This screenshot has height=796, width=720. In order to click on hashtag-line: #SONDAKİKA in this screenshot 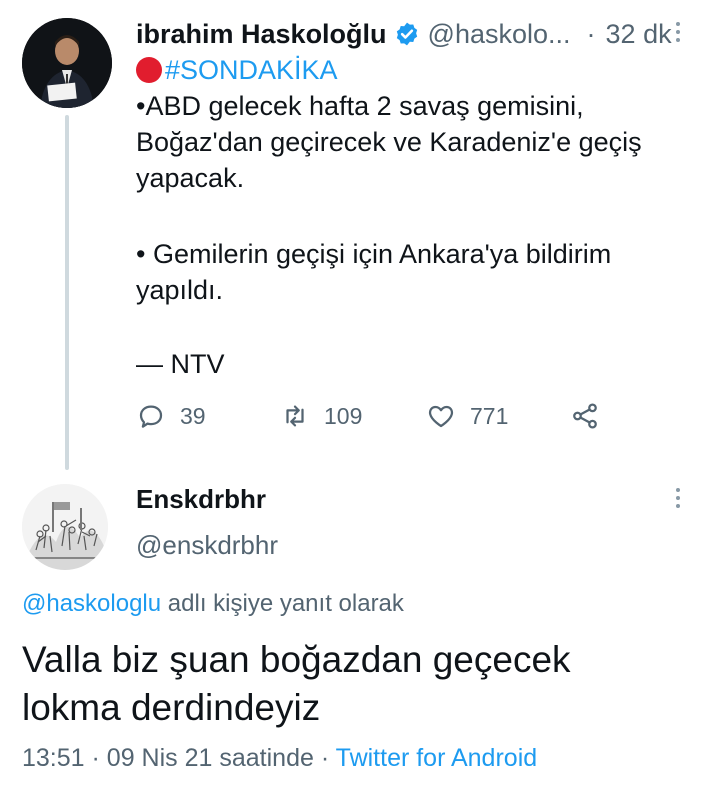, I will do `click(237, 70)`.